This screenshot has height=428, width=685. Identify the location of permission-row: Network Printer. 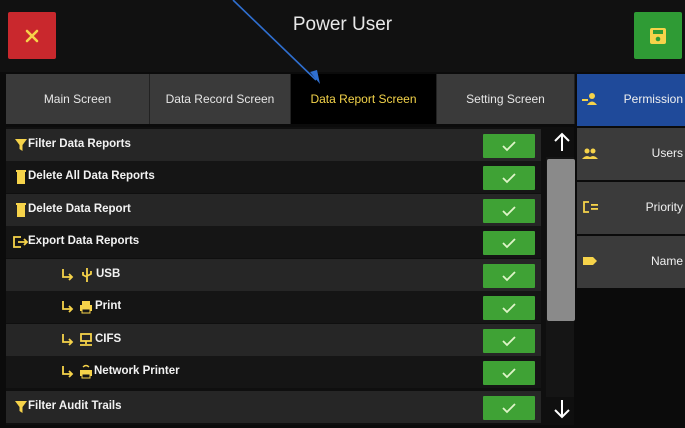
(273, 372).